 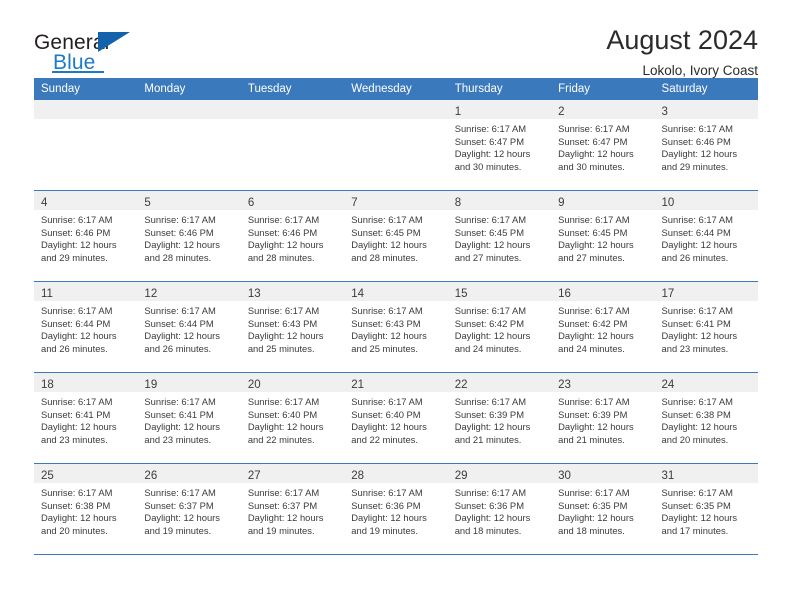 I want to click on day-number-band: 16, so click(x=603, y=291).